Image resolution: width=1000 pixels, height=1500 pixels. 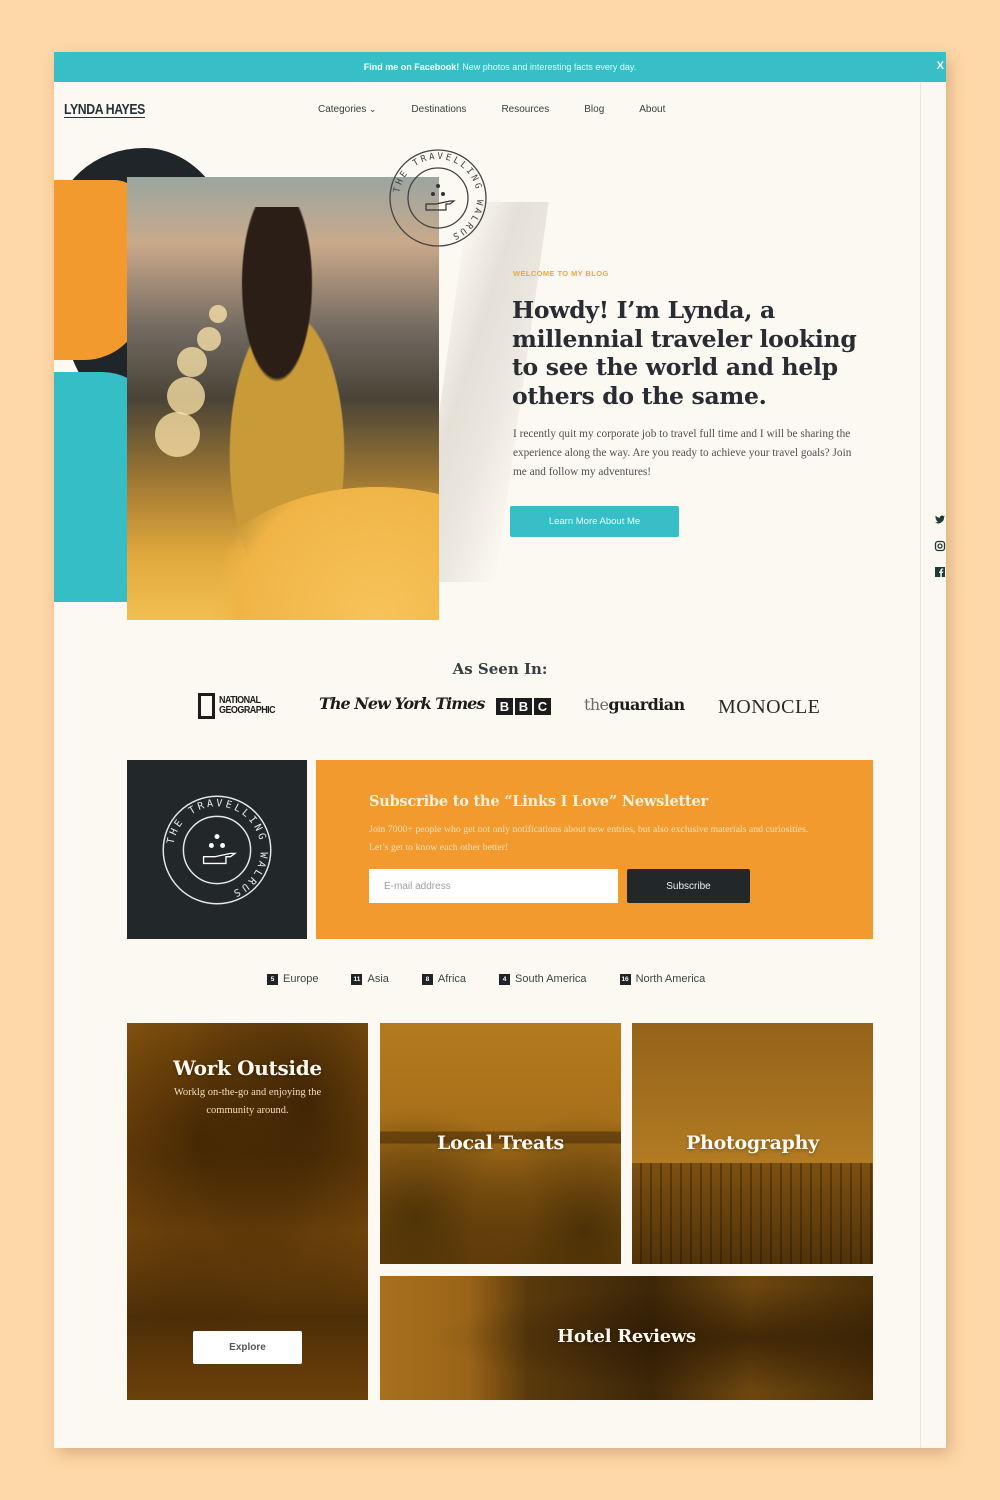 I want to click on nav-categories: Categories, so click(x=347, y=109).